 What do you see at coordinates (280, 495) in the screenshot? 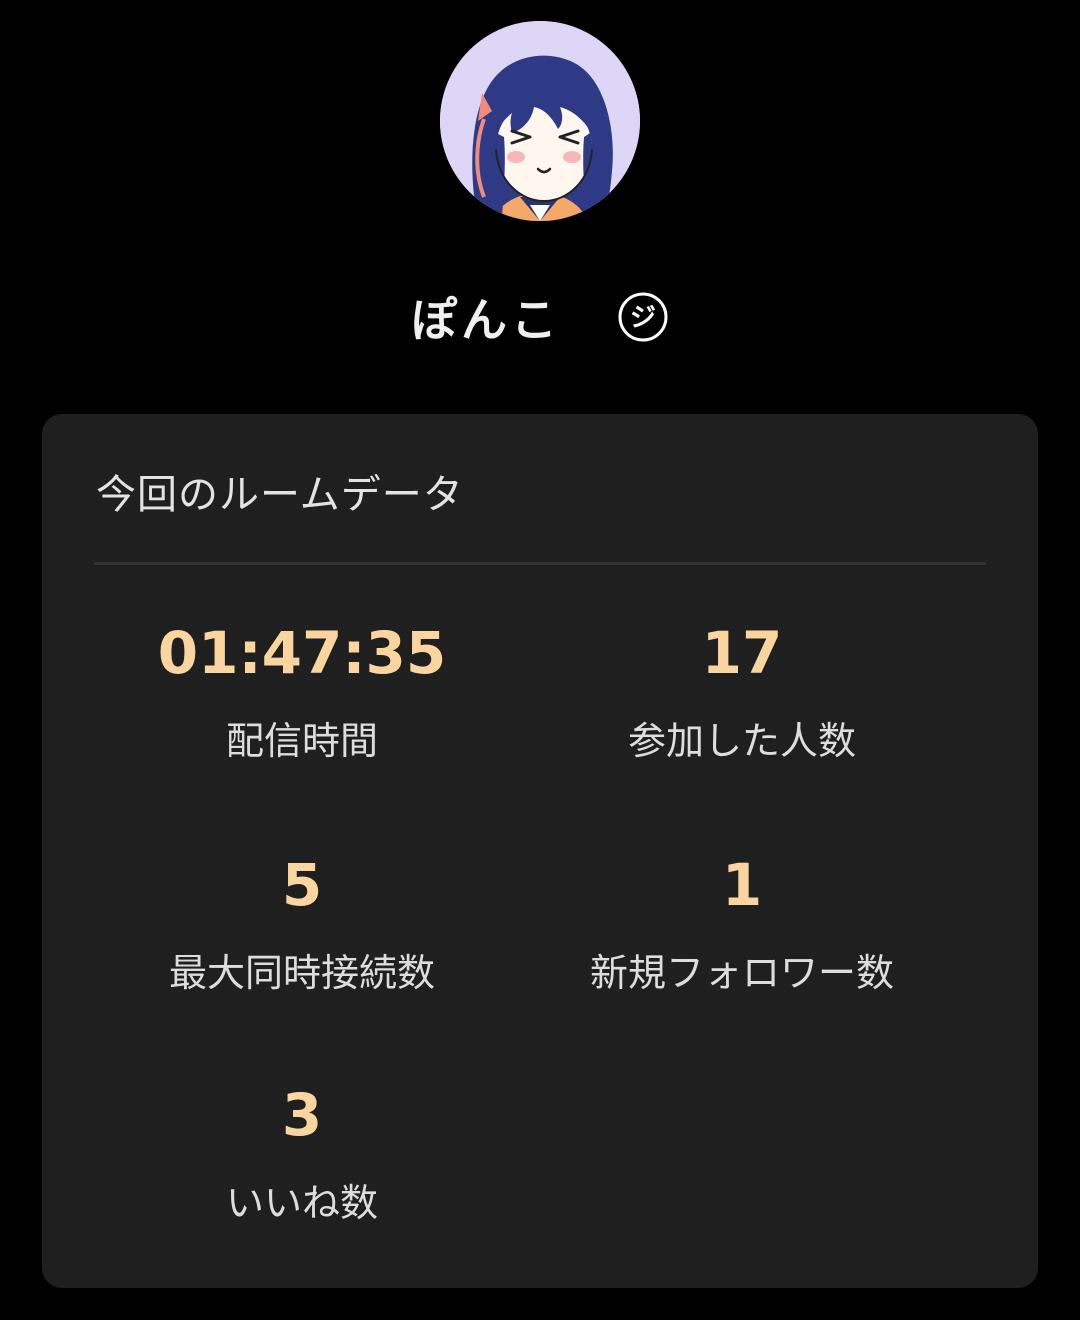
I see `card-title: 今回のルームデータ` at bounding box center [280, 495].